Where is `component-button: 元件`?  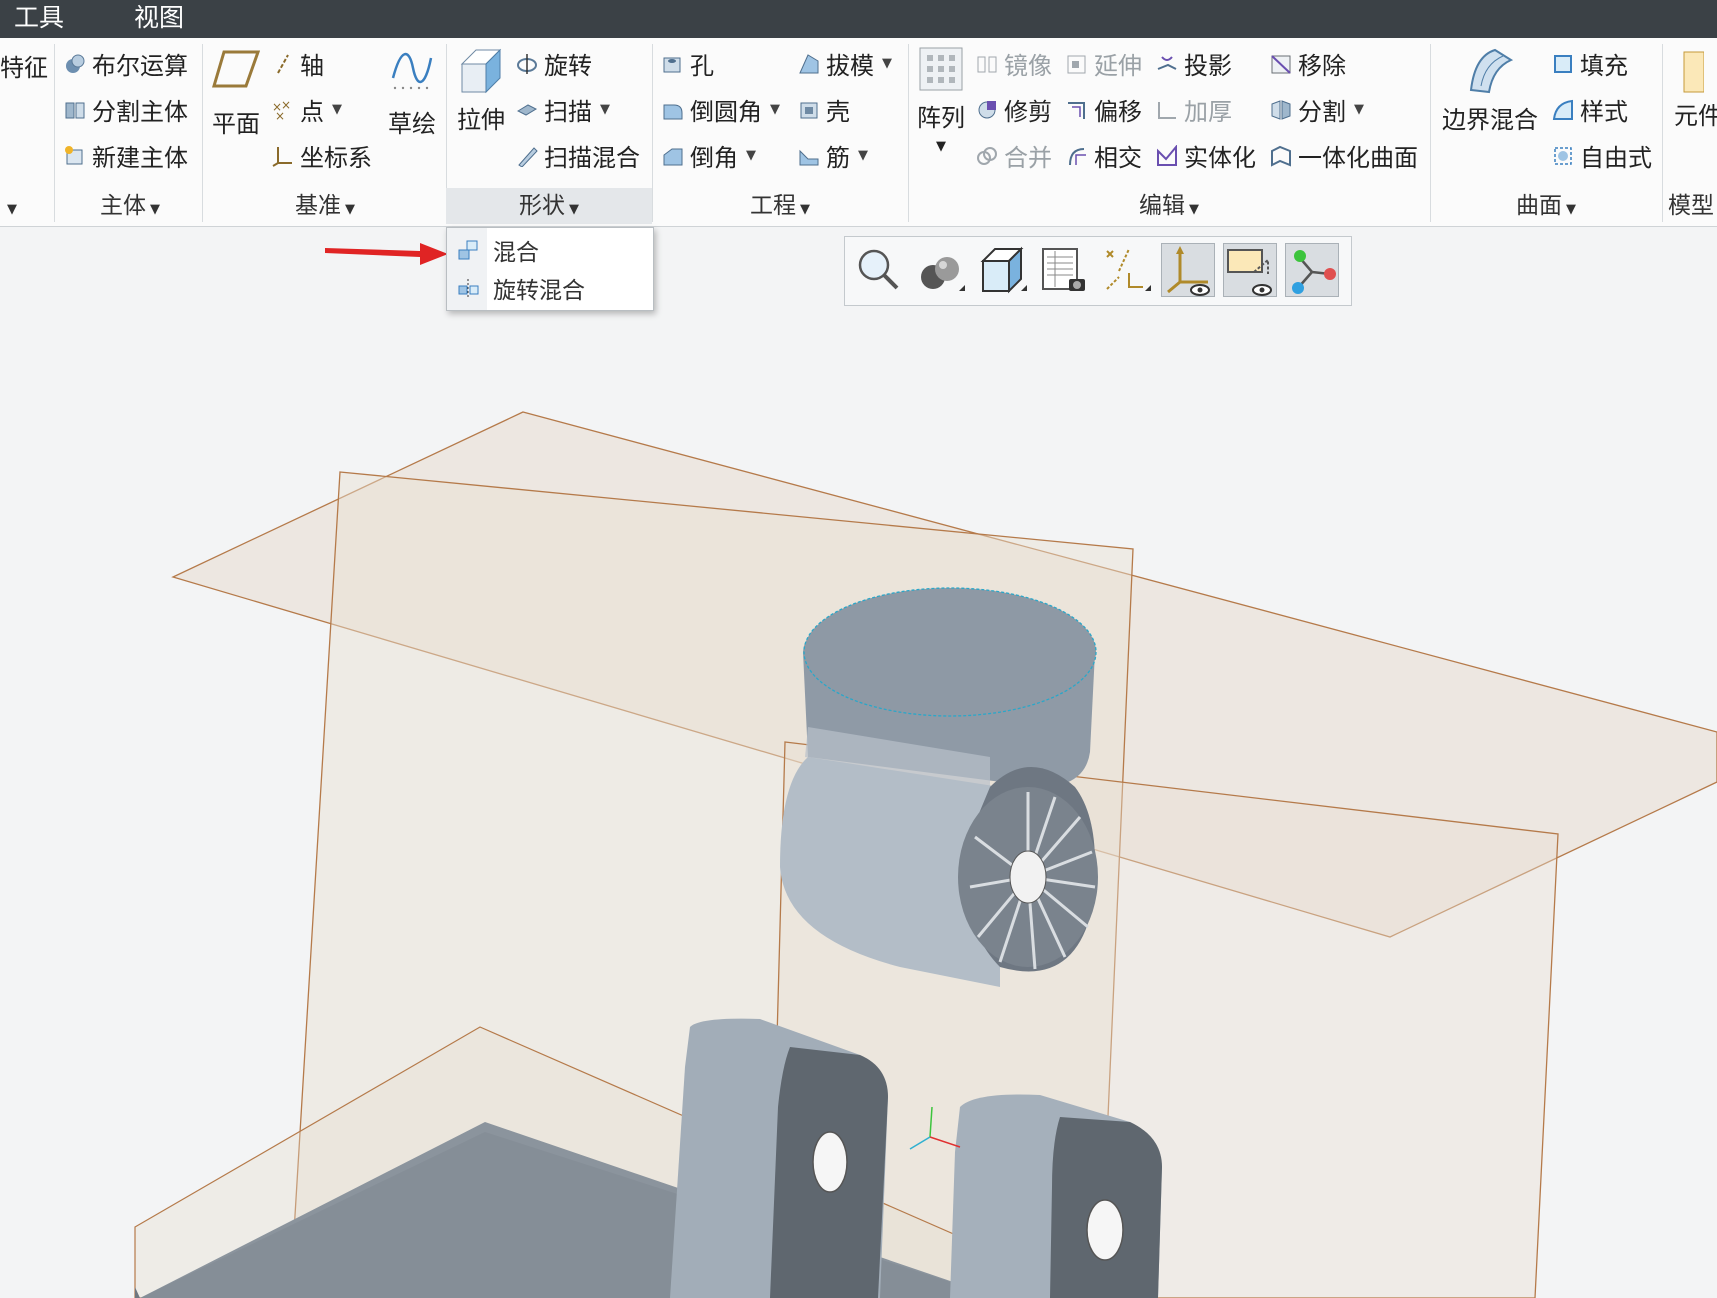 component-button: 元件 is located at coordinates (1695, 88).